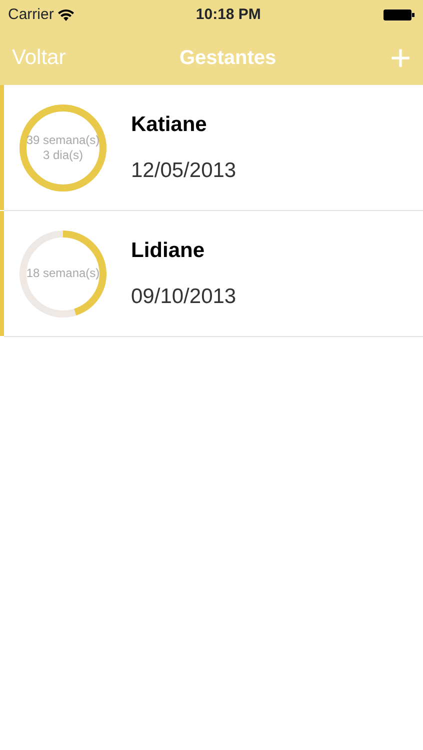  I want to click on screen-title: Gestantes, so click(227, 58).